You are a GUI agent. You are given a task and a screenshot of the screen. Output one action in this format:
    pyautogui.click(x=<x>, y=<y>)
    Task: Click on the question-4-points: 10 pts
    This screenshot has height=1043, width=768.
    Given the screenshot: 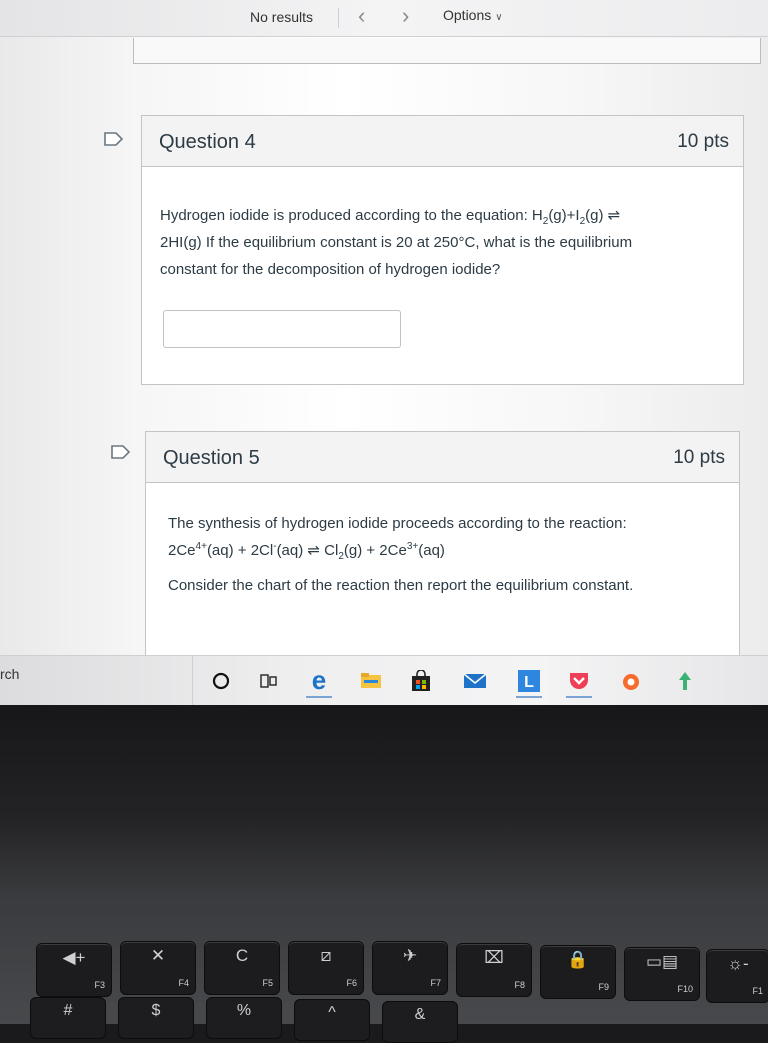 What is the action you would take?
    pyautogui.click(x=703, y=141)
    